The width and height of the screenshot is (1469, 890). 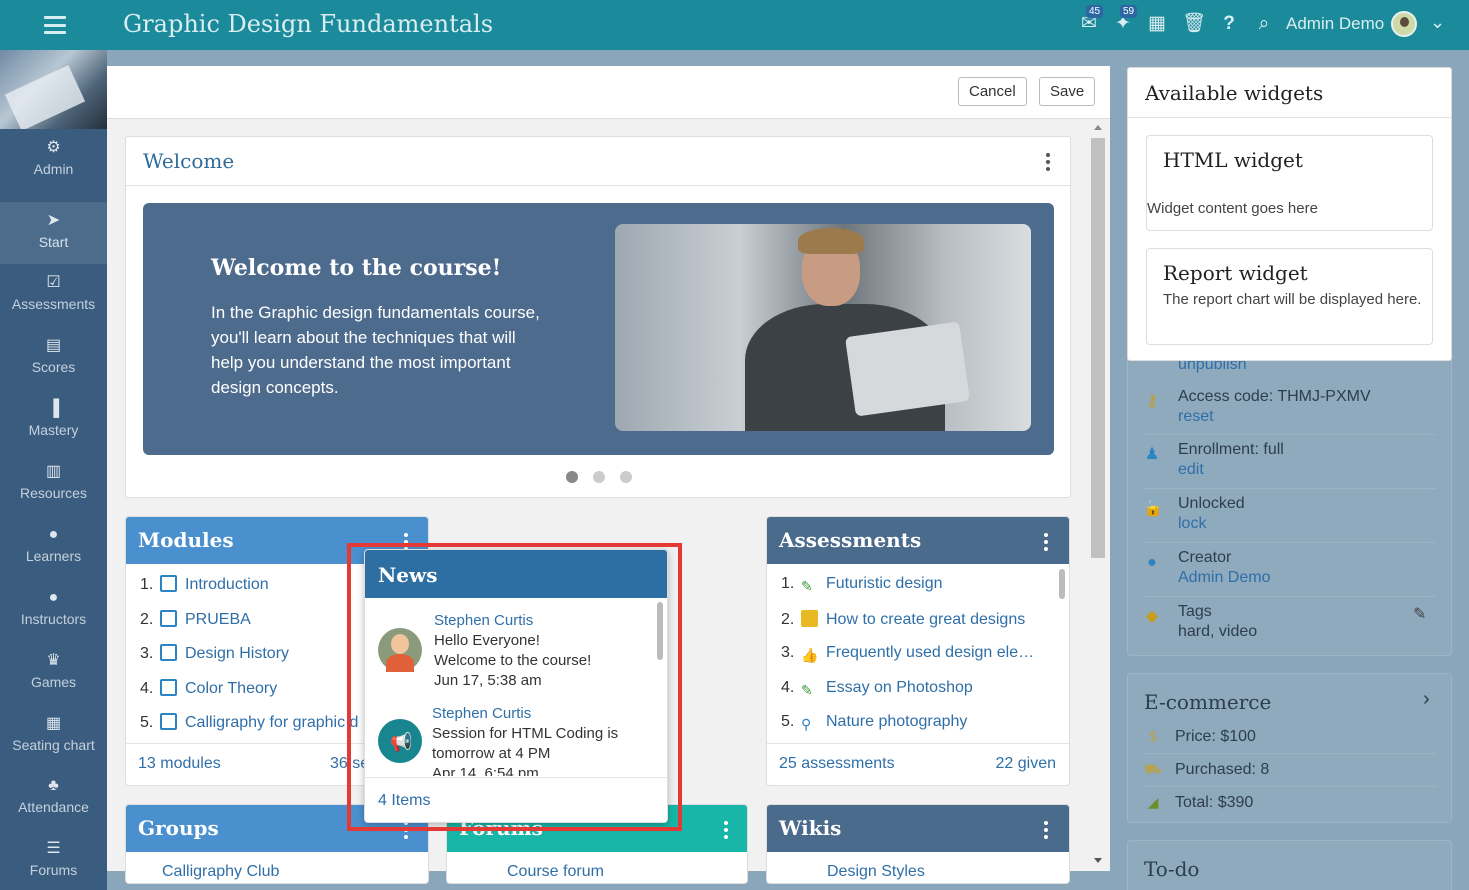 I want to click on help-icon: ?, so click(x=1229, y=24).